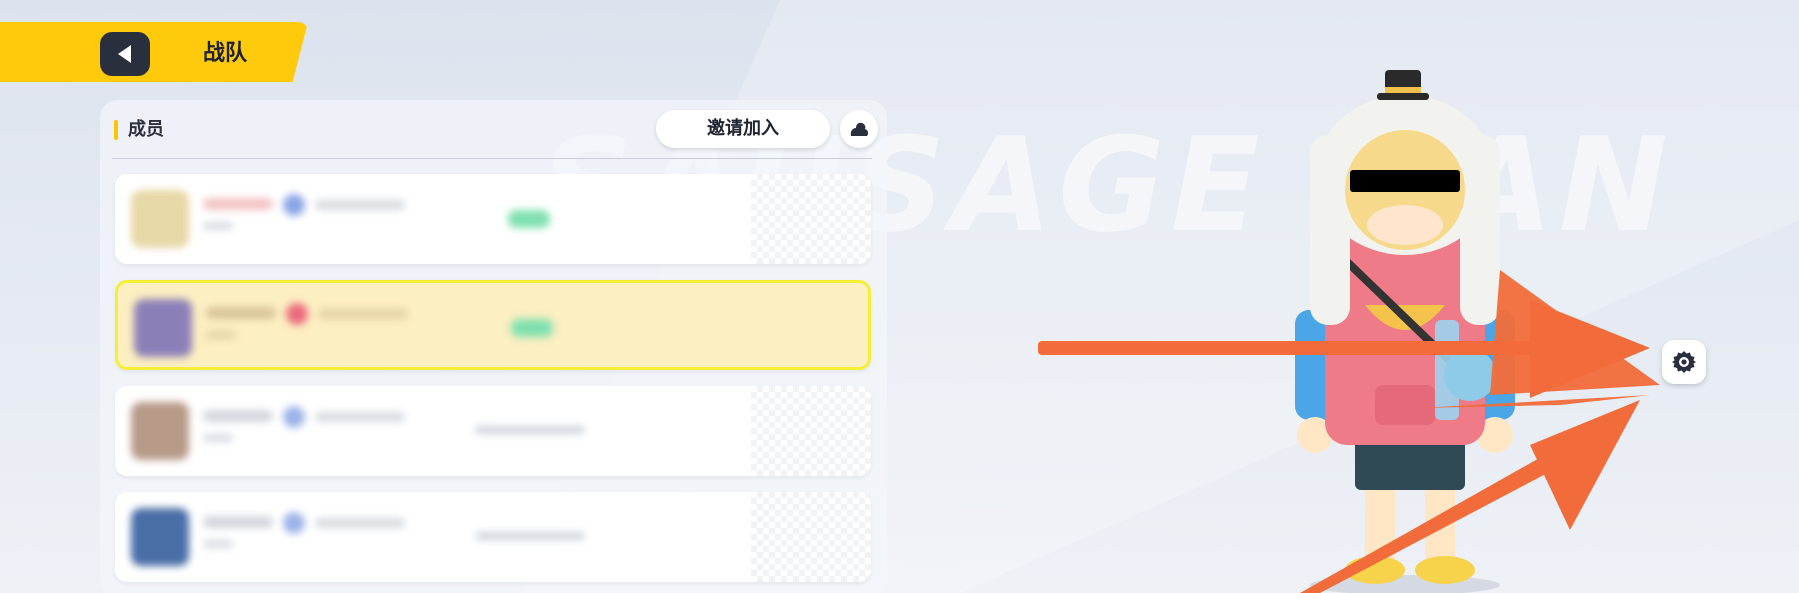 This screenshot has height=593, width=1799. I want to click on back-arrow-icon, so click(124, 54).